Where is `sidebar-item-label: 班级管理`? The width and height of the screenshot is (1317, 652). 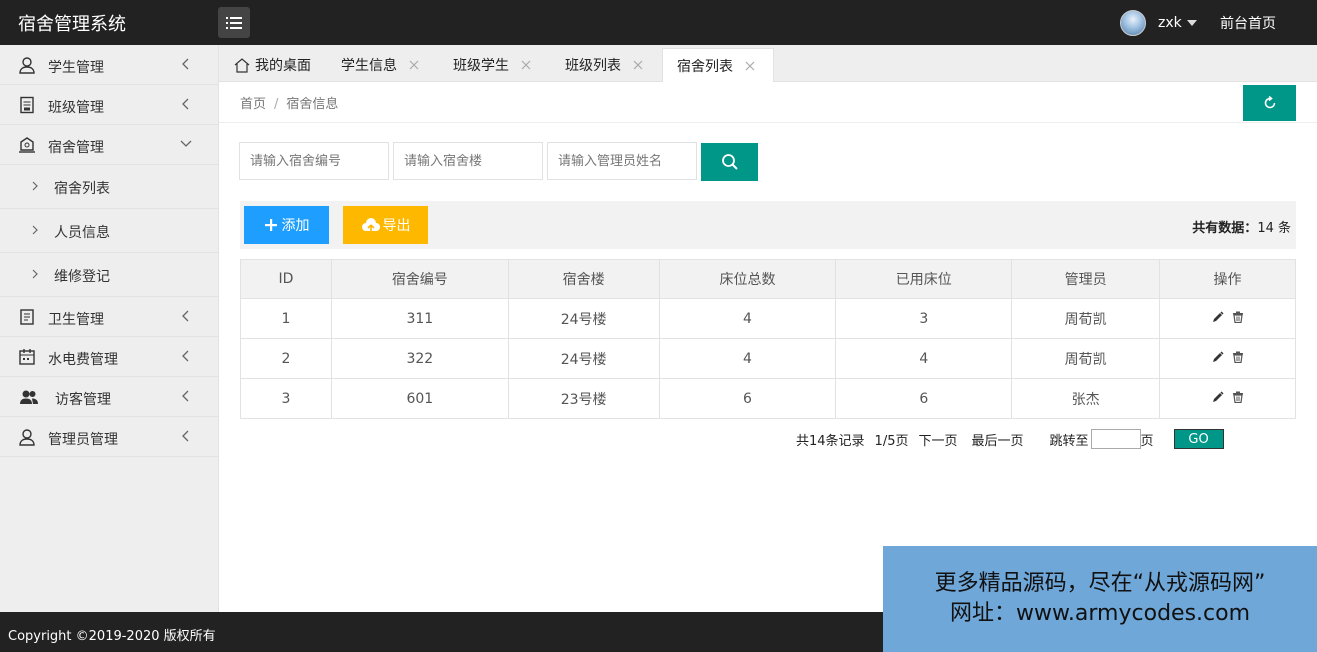 sidebar-item-label: 班级管理 is located at coordinates (76, 108).